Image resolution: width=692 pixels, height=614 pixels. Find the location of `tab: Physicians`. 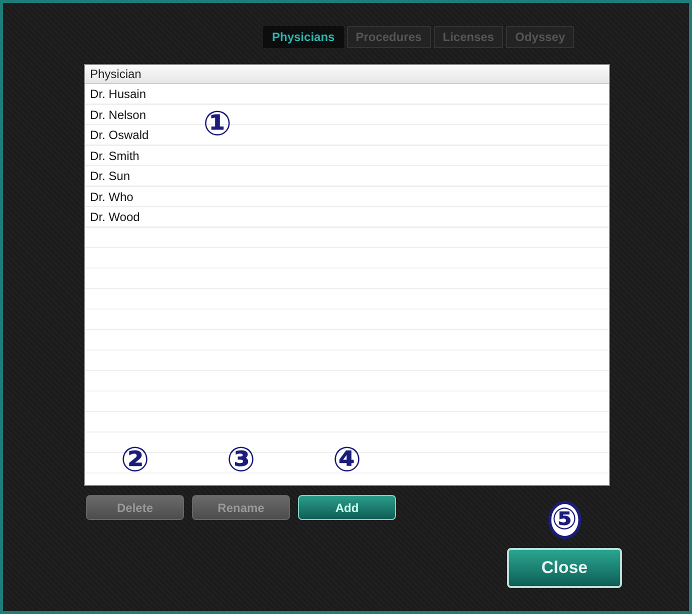

tab: Physicians is located at coordinates (303, 37).